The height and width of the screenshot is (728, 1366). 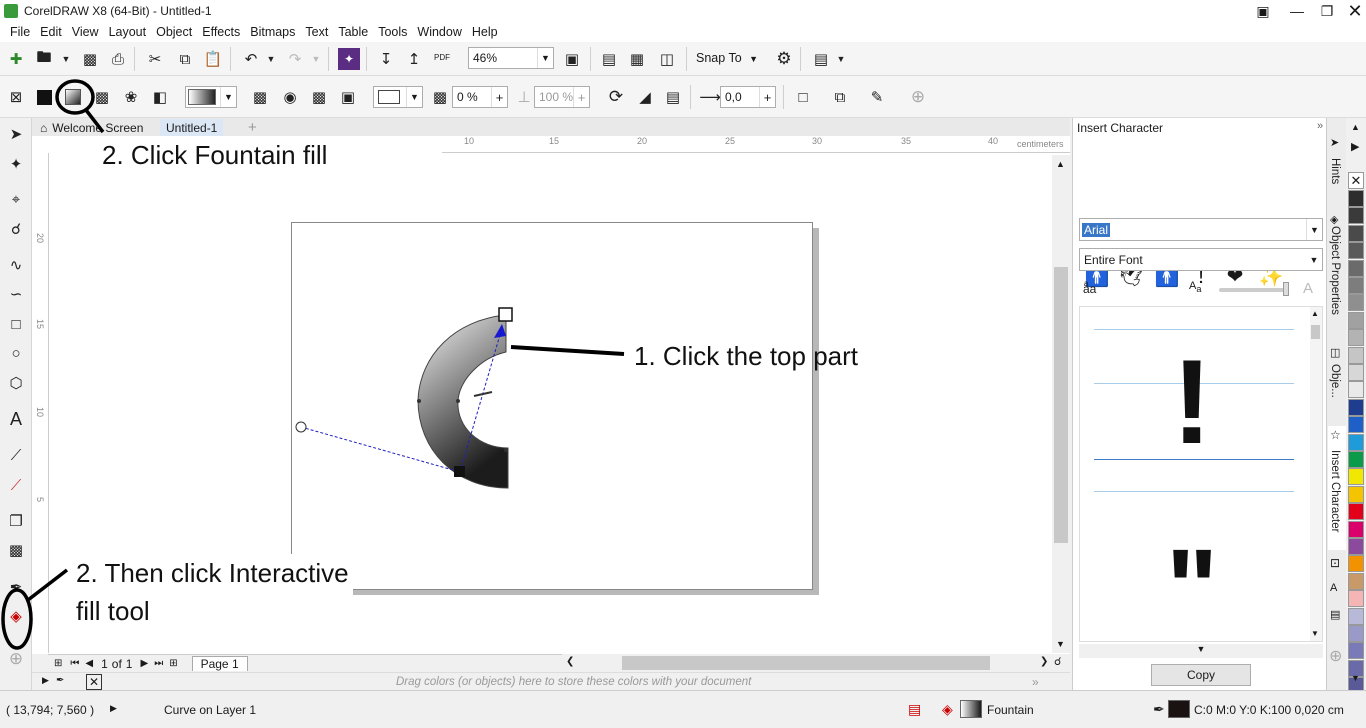 I want to click on show-rulers-icon: ▤, so click(x=609, y=59).